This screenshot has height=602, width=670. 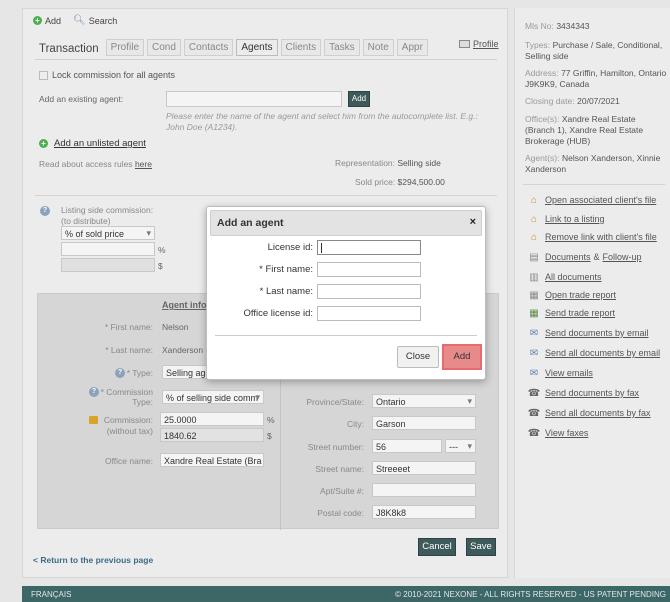 I want to click on postal-code-input: J8K8k8, so click(x=424, y=512).